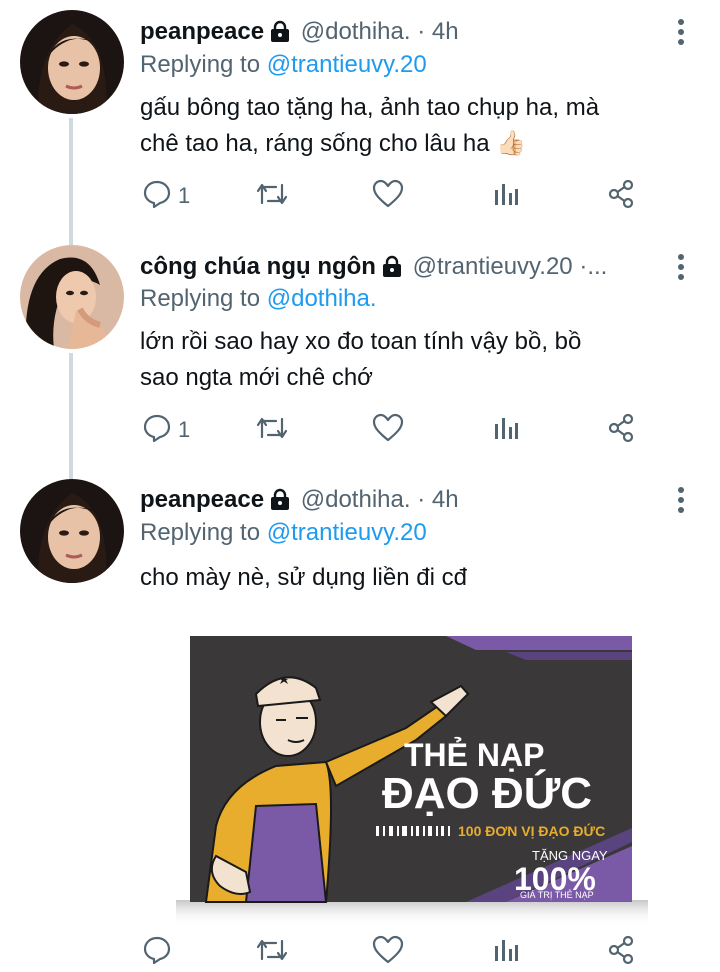  I want to click on tweet-text-line: cho mày nè, sử dụng liền đi cđ, so click(303, 577).